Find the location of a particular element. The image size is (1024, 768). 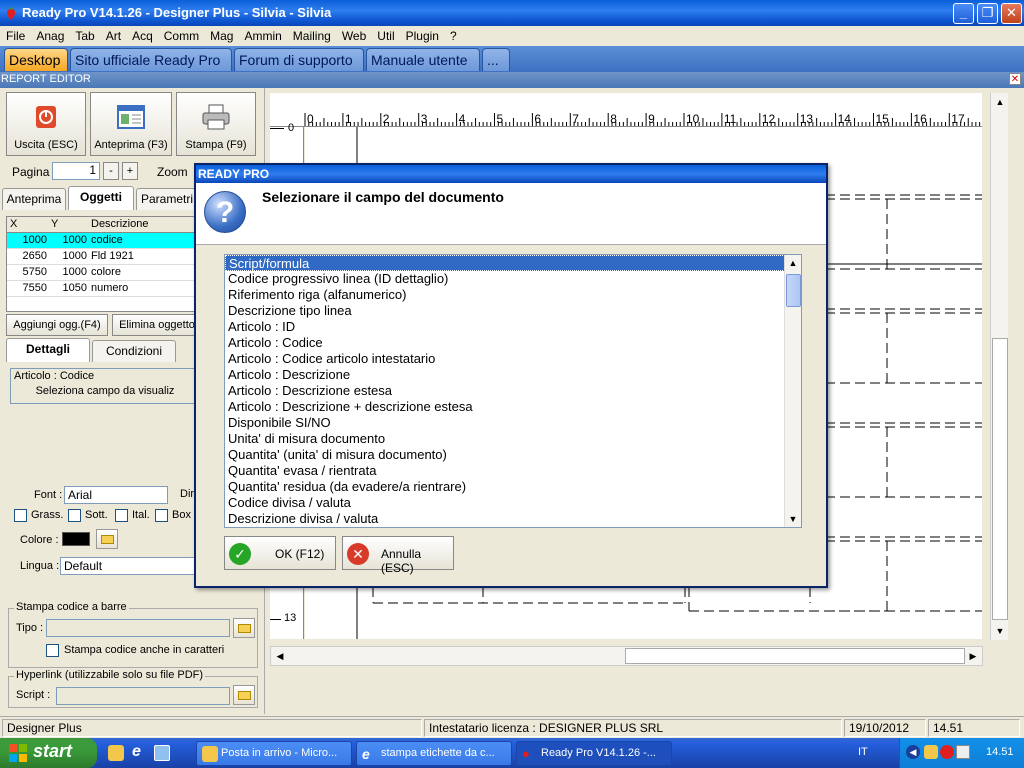

horizontal-scroll-thumb is located at coordinates (795, 656).